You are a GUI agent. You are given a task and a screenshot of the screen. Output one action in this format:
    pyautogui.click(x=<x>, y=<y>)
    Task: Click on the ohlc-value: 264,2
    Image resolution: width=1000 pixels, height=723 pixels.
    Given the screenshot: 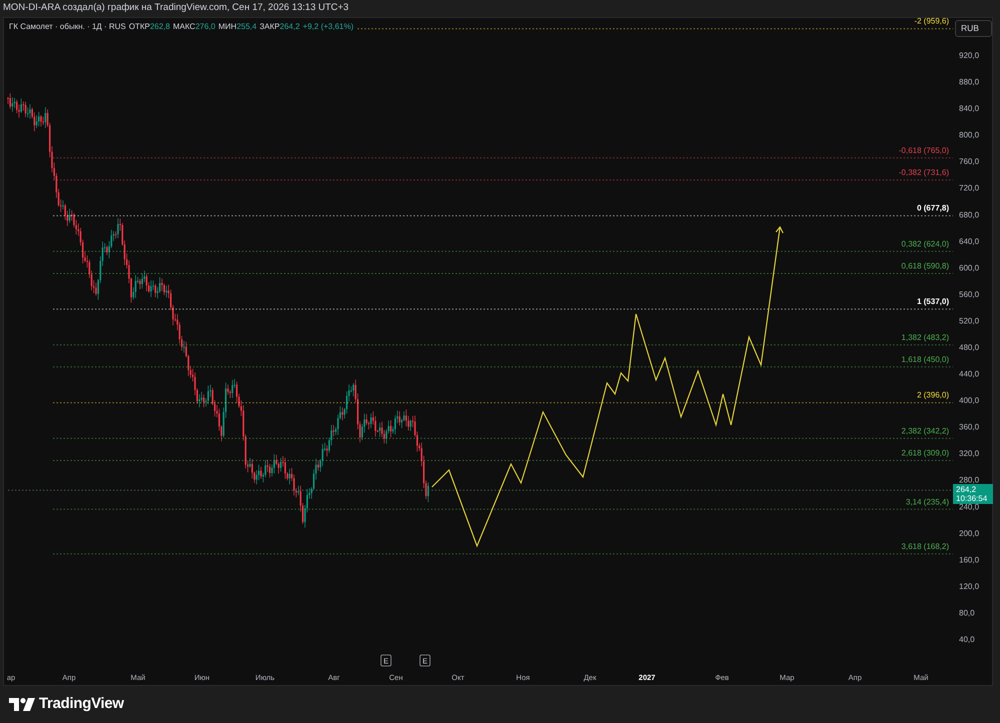 What is the action you would take?
    pyautogui.click(x=290, y=27)
    